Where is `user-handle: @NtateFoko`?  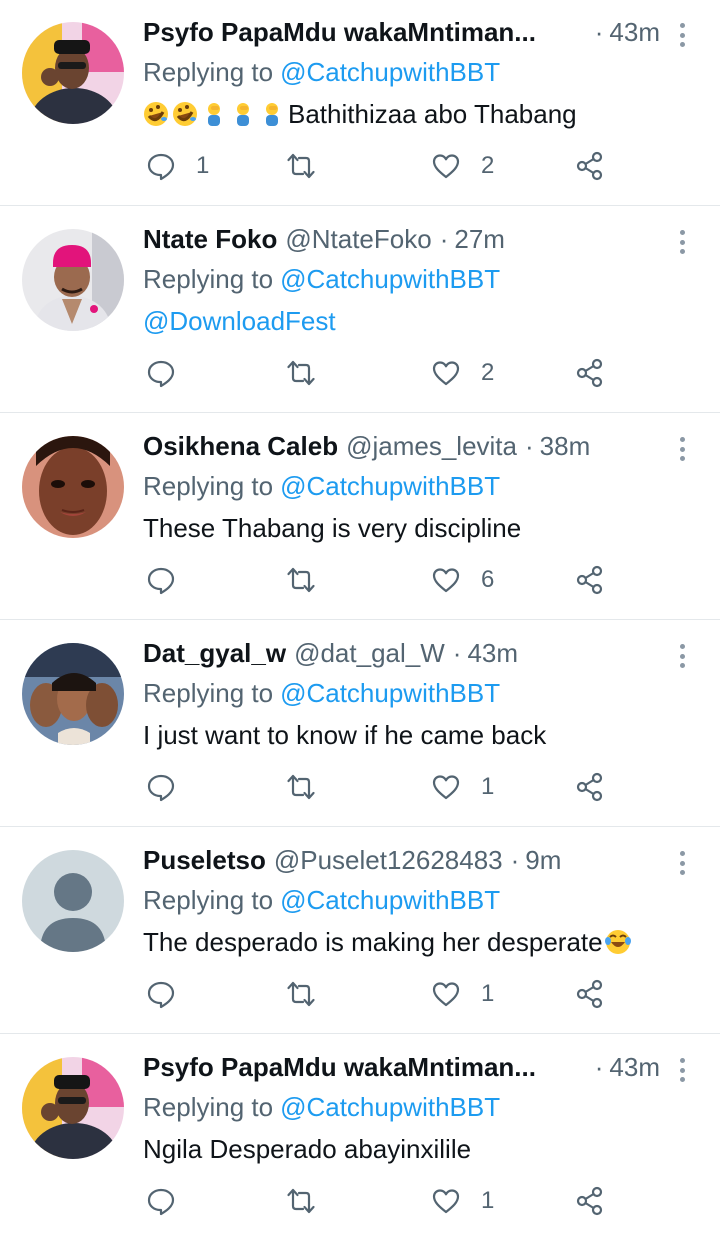
user-handle: @NtateFoko is located at coordinates (358, 239).